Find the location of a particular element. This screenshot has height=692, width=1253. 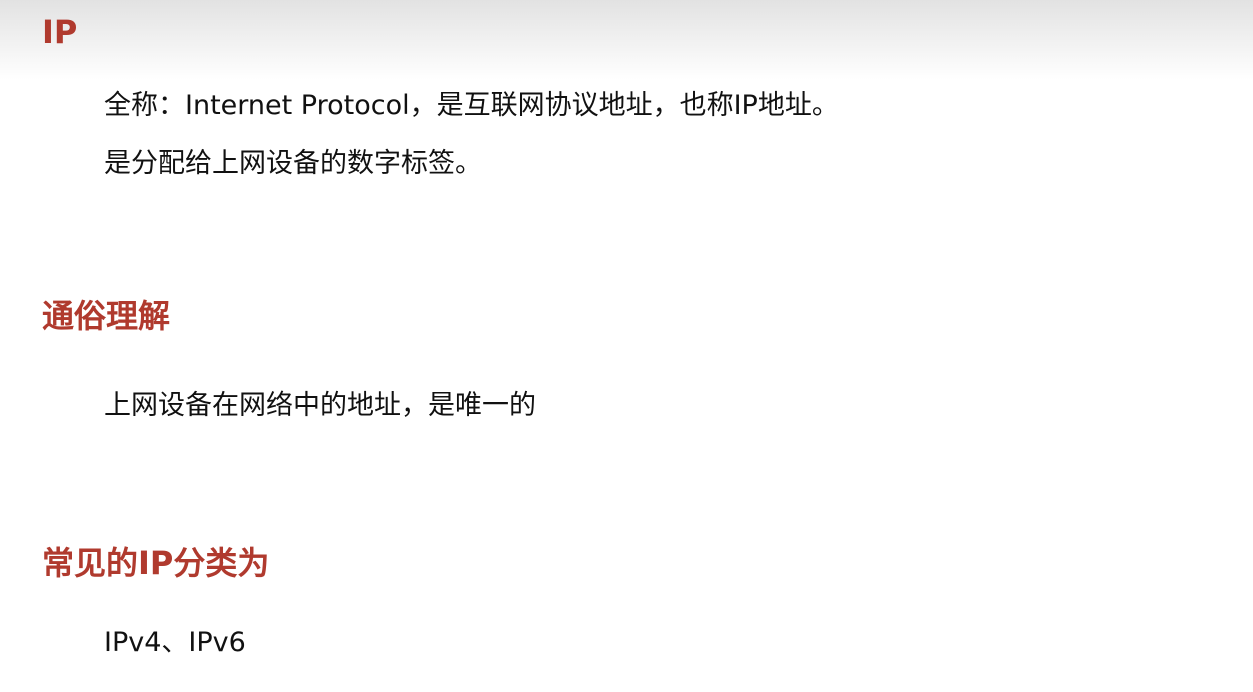

ip-label-line: 是分配给上网设备的数字标签。 is located at coordinates (293, 163).